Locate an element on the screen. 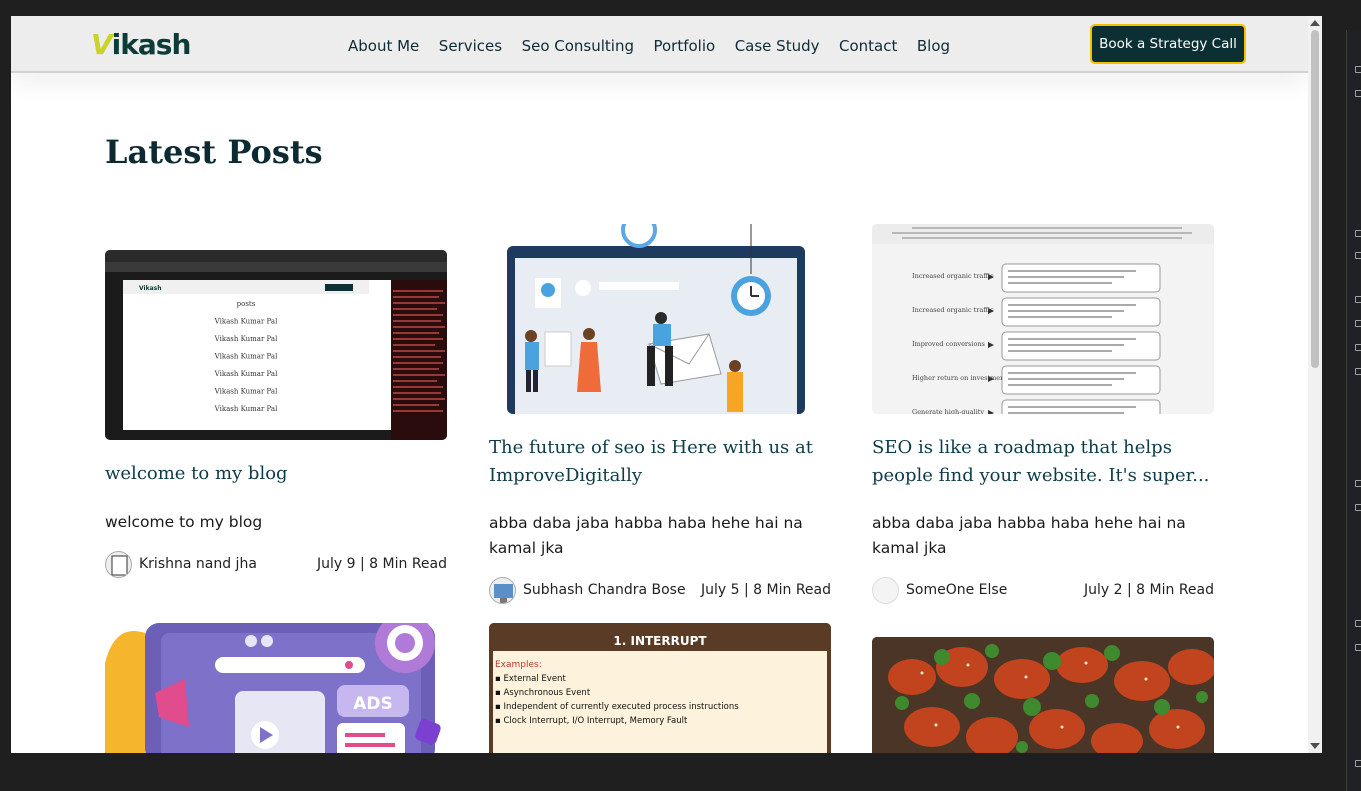 The width and height of the screenshot is (1361, 791). post-date: July 5 | 8 Min Read is located at coordinates (766, 590).